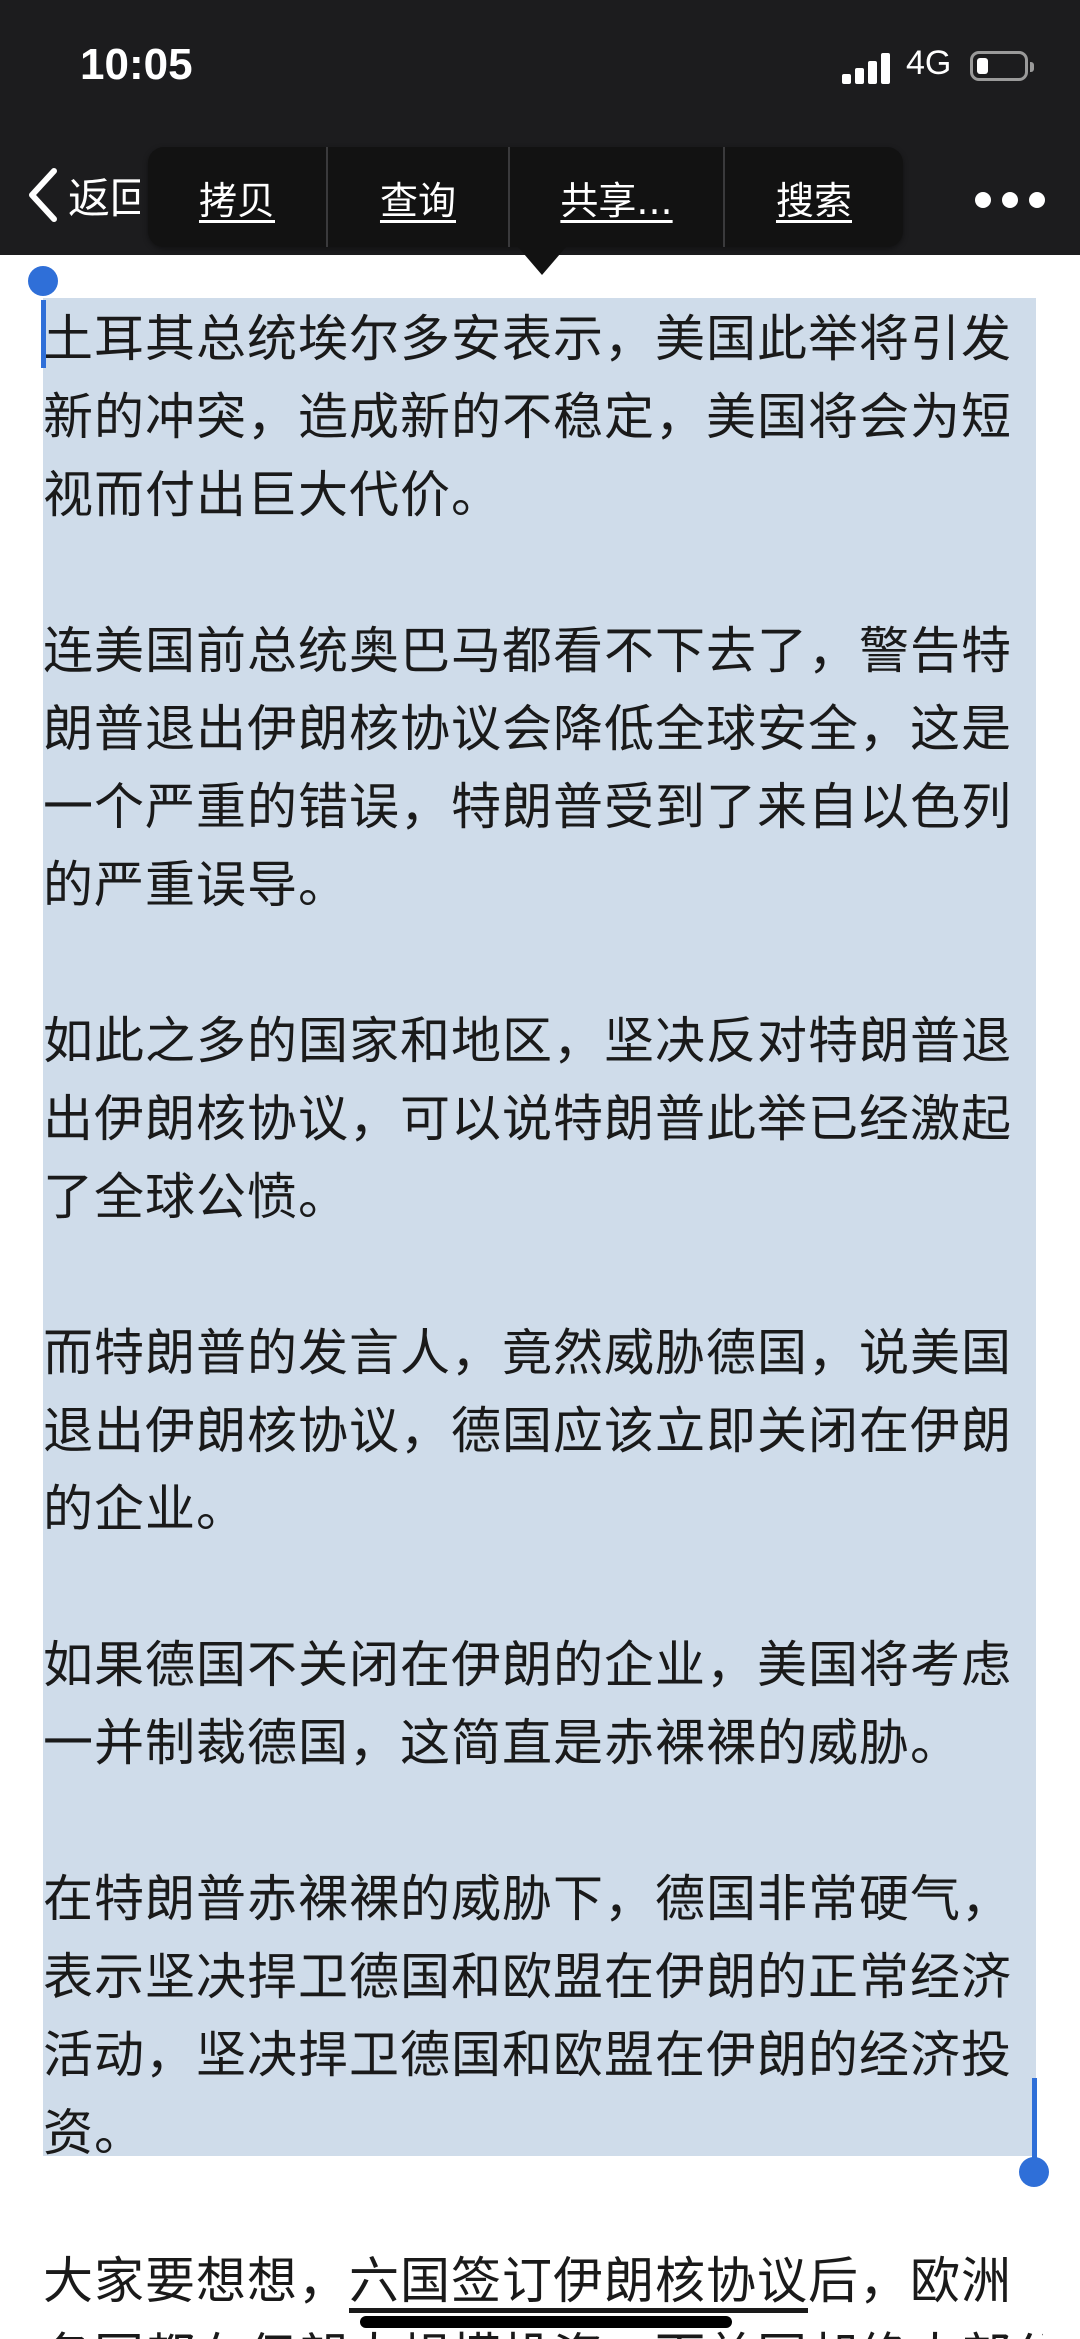  I want to click on more-button, so click(1010, 200).